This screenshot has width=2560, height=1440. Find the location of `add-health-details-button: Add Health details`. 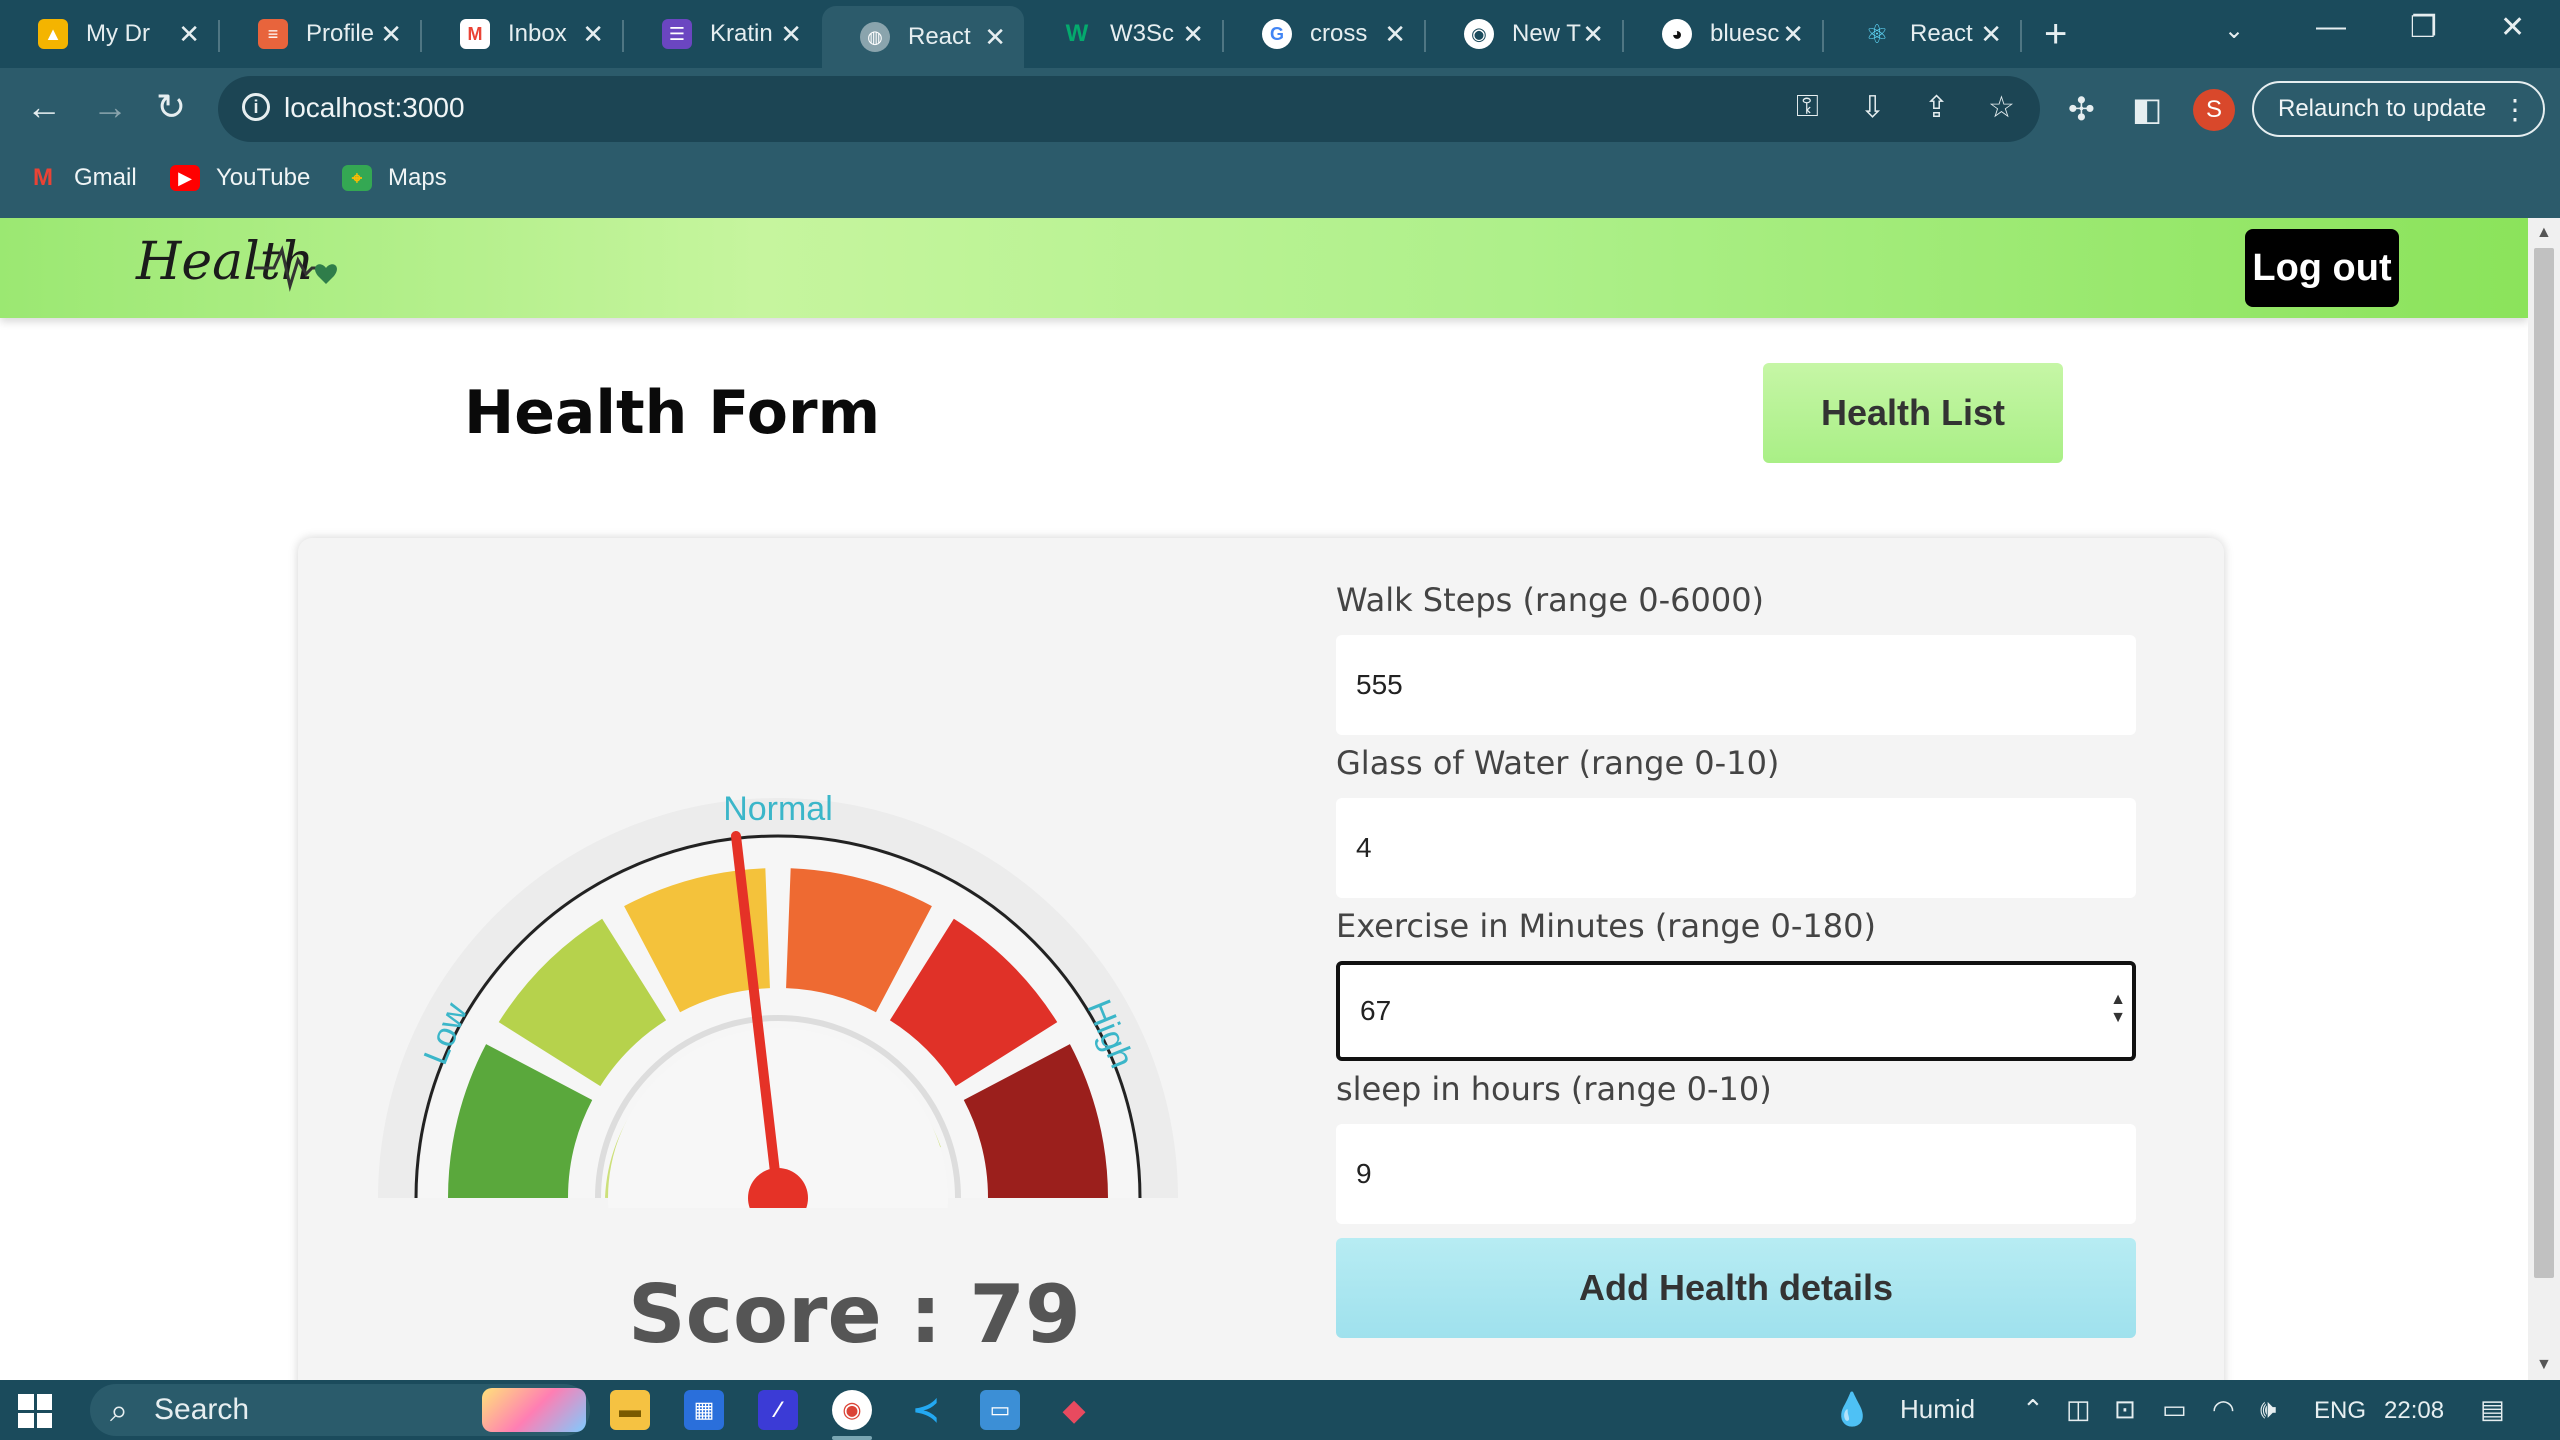

add-health-details-button: Add Health details is located at coordinates (1736, 1288).